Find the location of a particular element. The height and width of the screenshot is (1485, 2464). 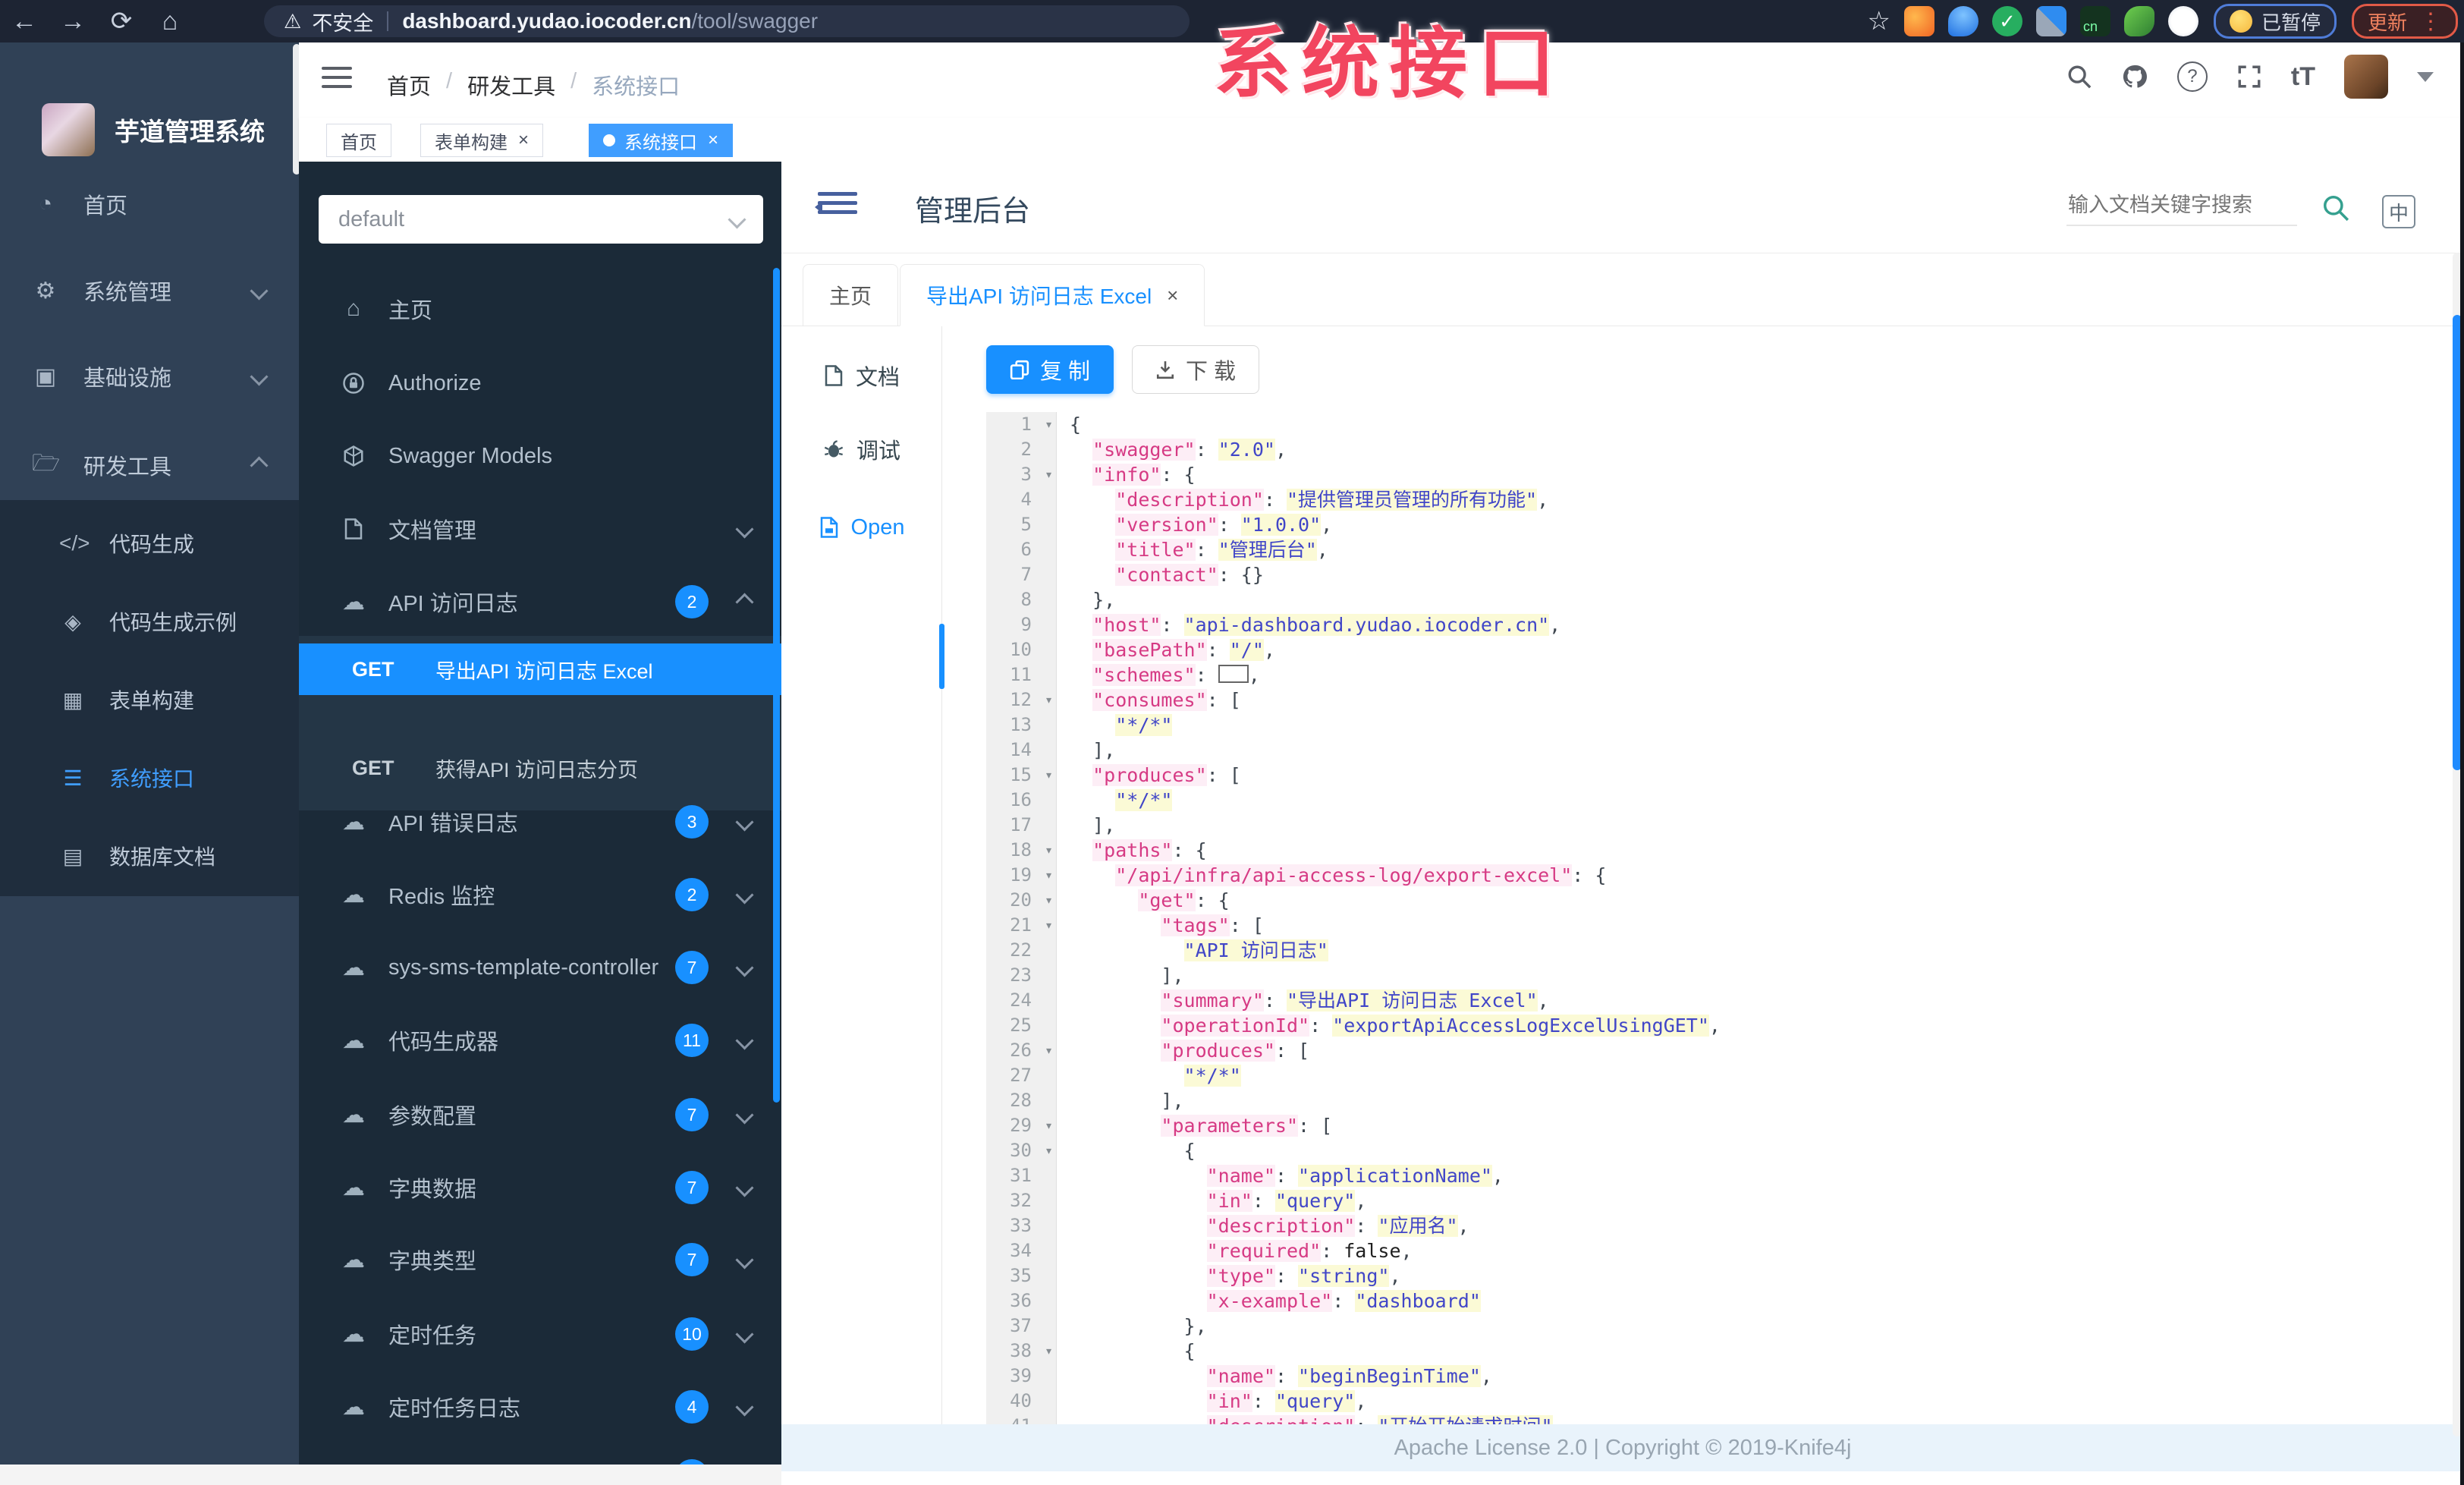

chevron-down-icon is located at coordinates (259, 290).